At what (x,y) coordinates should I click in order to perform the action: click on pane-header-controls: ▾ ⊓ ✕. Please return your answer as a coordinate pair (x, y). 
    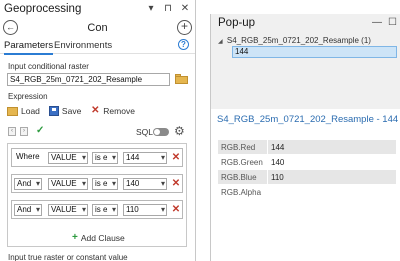
    Looking at the image, I should click on (168, 9).